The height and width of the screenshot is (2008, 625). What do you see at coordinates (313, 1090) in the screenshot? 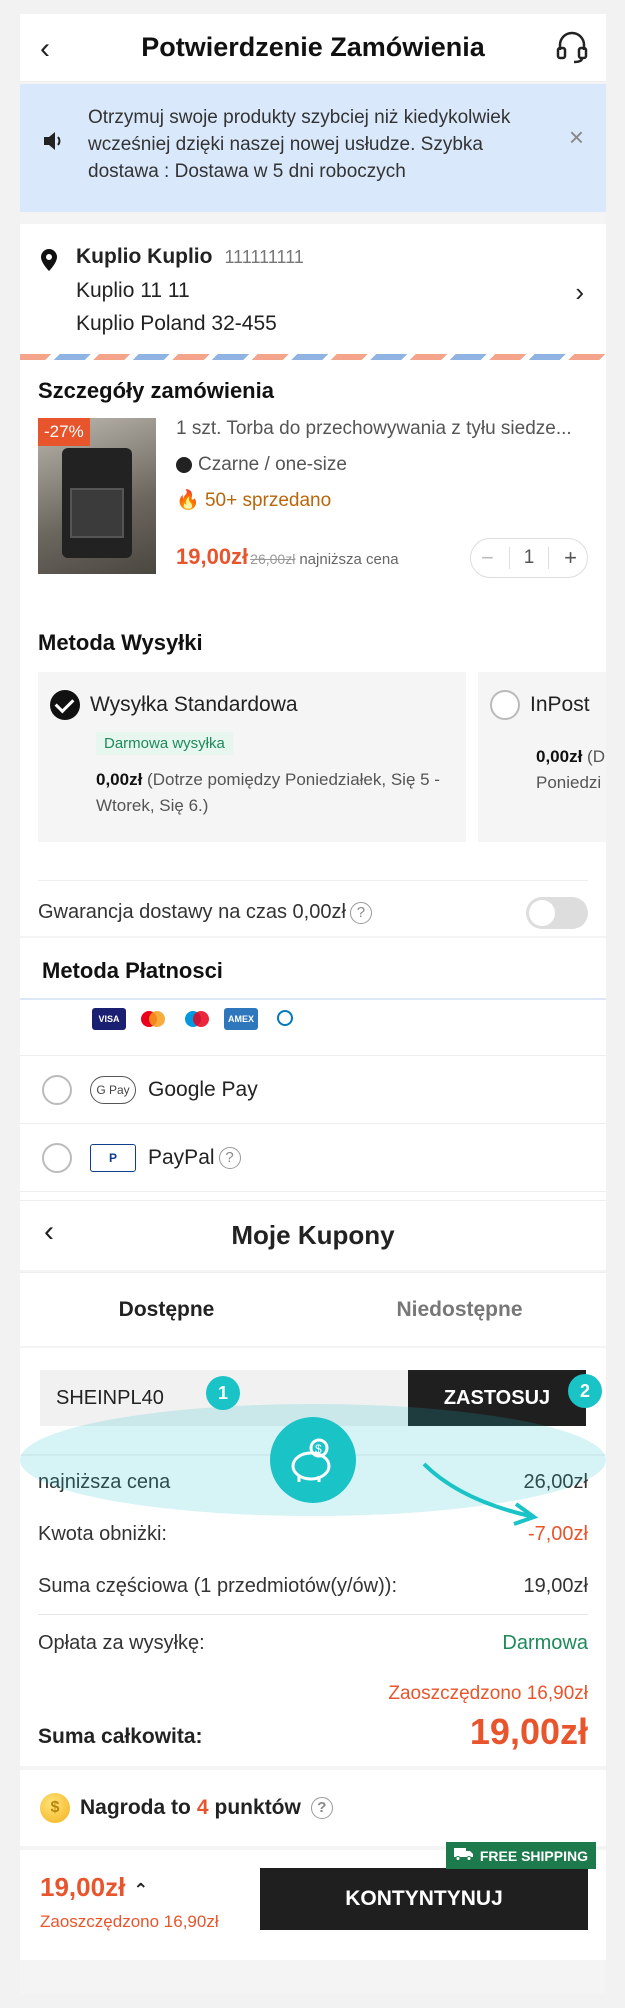
I see `payment-option-google-pay: G Pay Google Pay` at bounding box center [313, 1090].